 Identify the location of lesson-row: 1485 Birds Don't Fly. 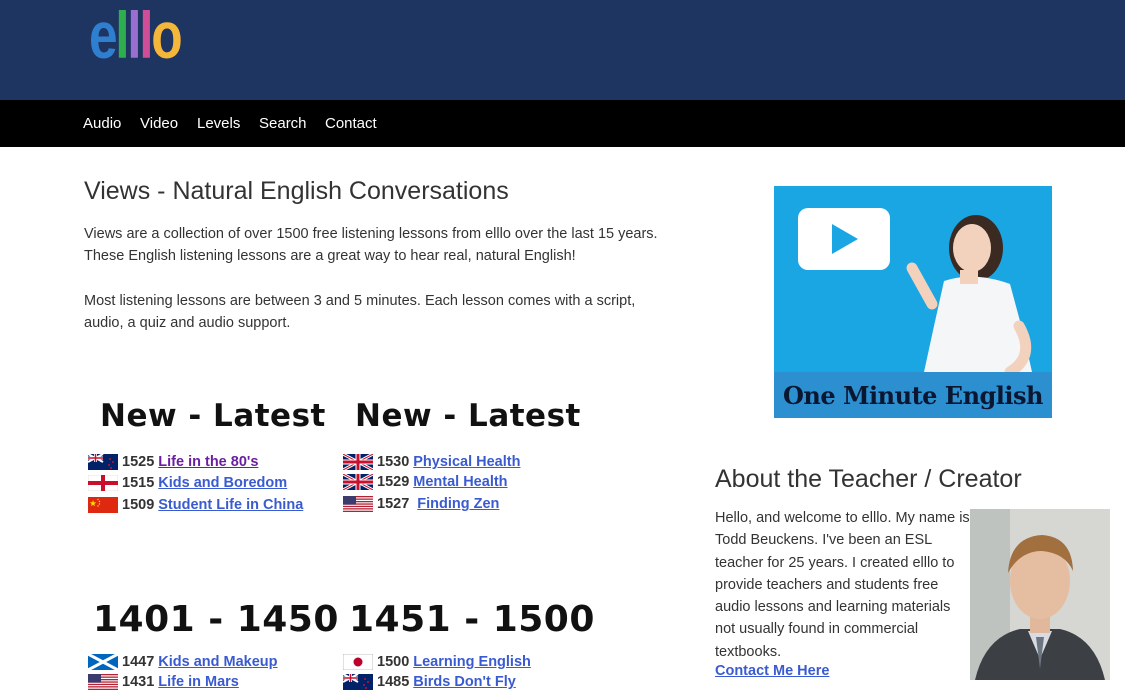
(429, 682).